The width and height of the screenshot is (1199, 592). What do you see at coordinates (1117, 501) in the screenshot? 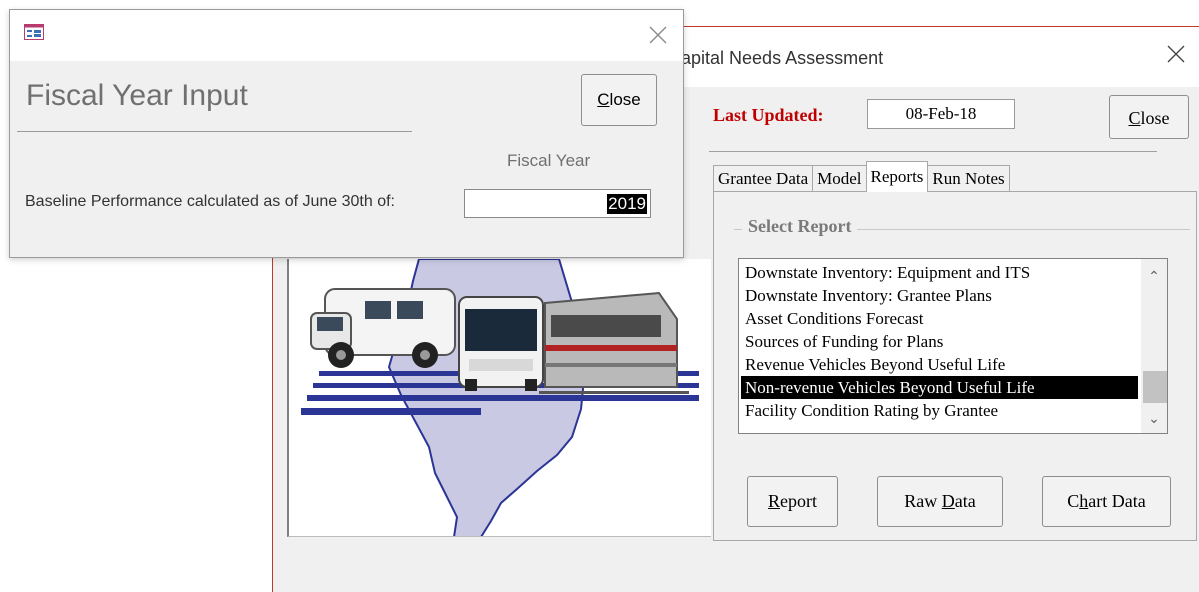
I see `chart-data-rest: art Data` at bounding box center [1117, 501].